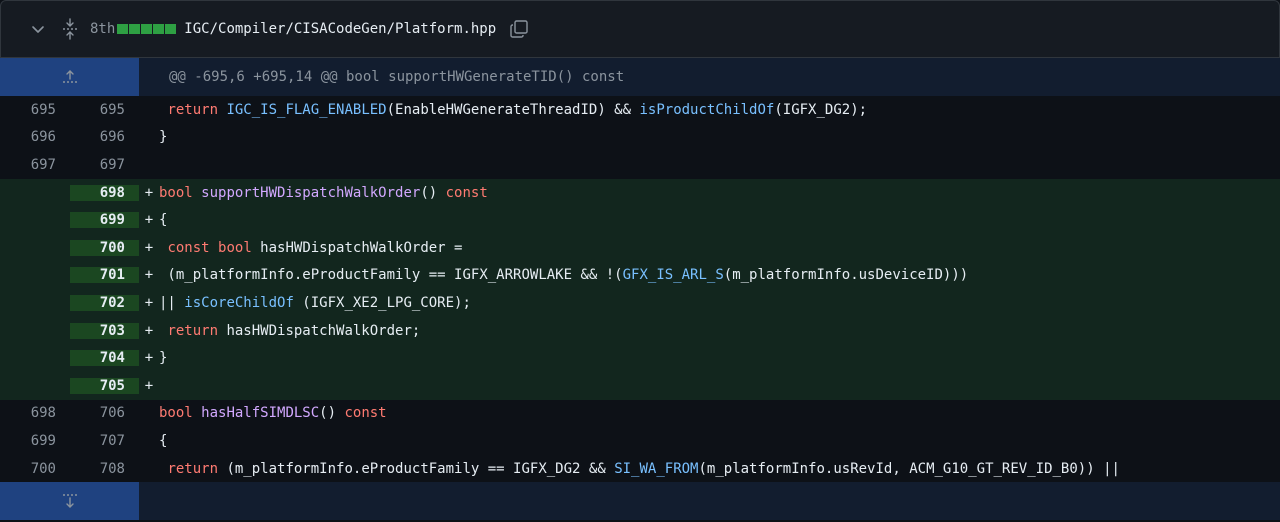 The width and height of the screenshot is (1280, 522). What do you see at coordinates (35, 137) in the screenshot?
I see `old-line-number: 696` at bounding box center [35, 137].